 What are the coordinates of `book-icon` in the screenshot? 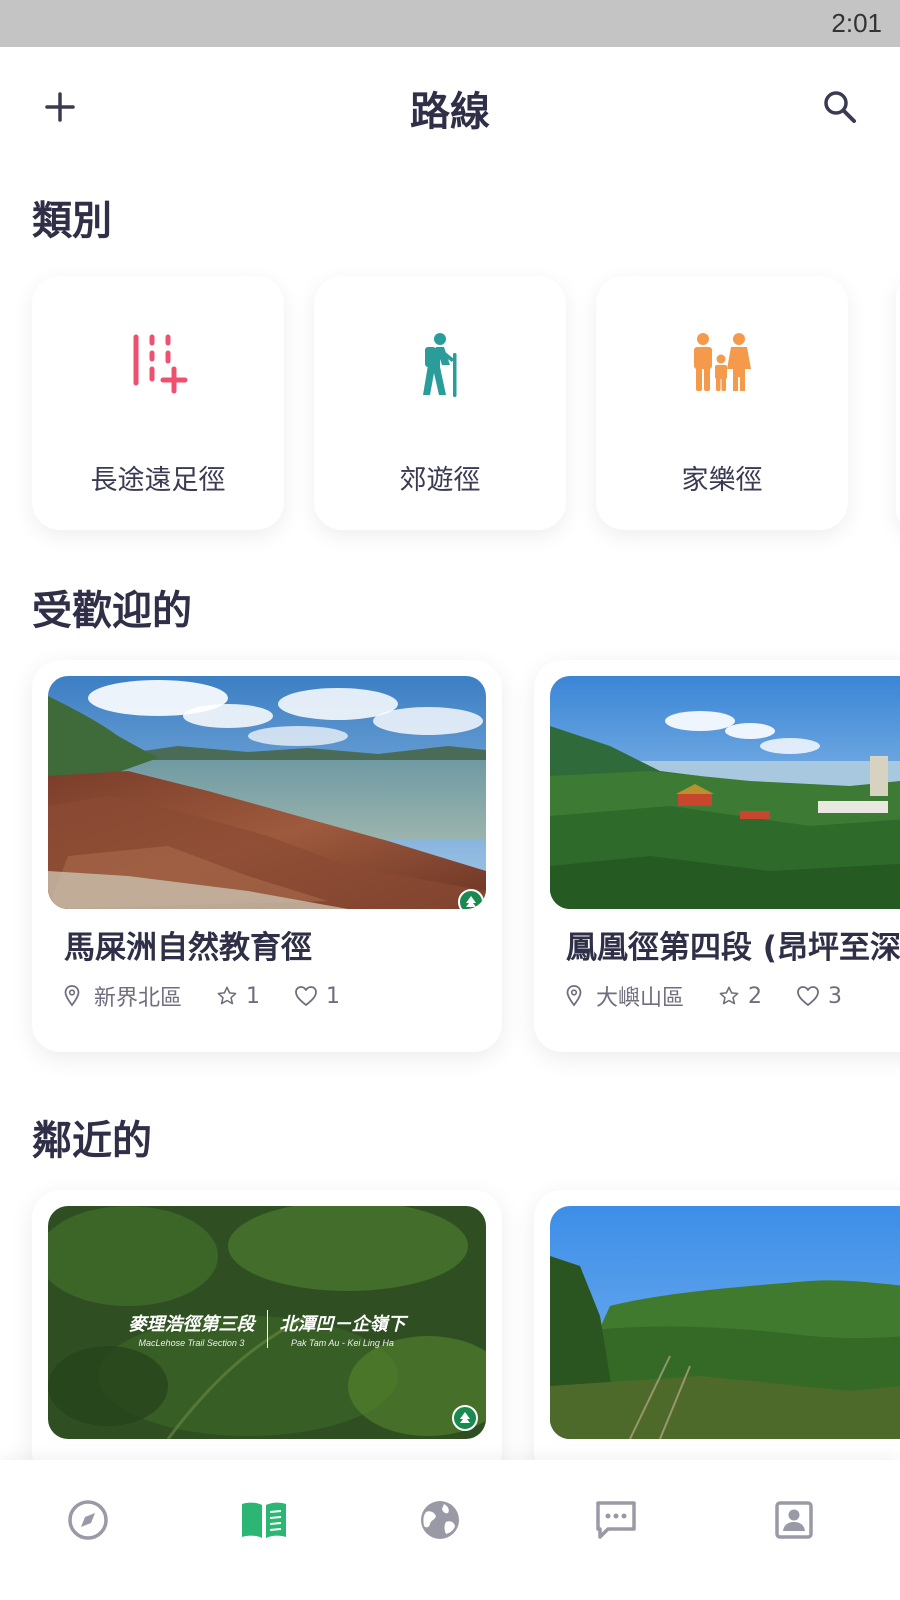 It's located at (264, 1520).